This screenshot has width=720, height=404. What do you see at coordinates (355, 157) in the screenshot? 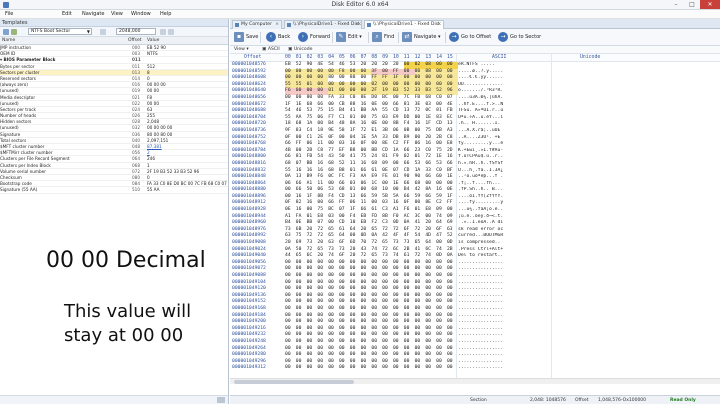
I see `hex-byte: 41` at bounding box center [355, 157].